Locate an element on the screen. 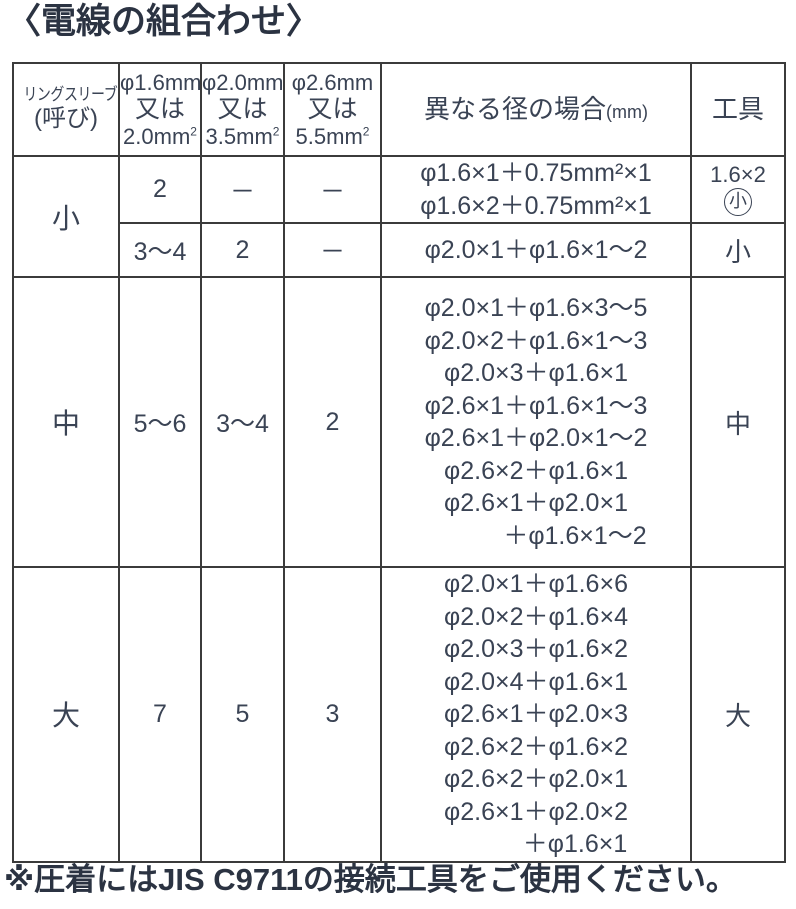  combination-line: φ2.0×2＋φ1.6×1～3 is located at coordinates (536, 340).